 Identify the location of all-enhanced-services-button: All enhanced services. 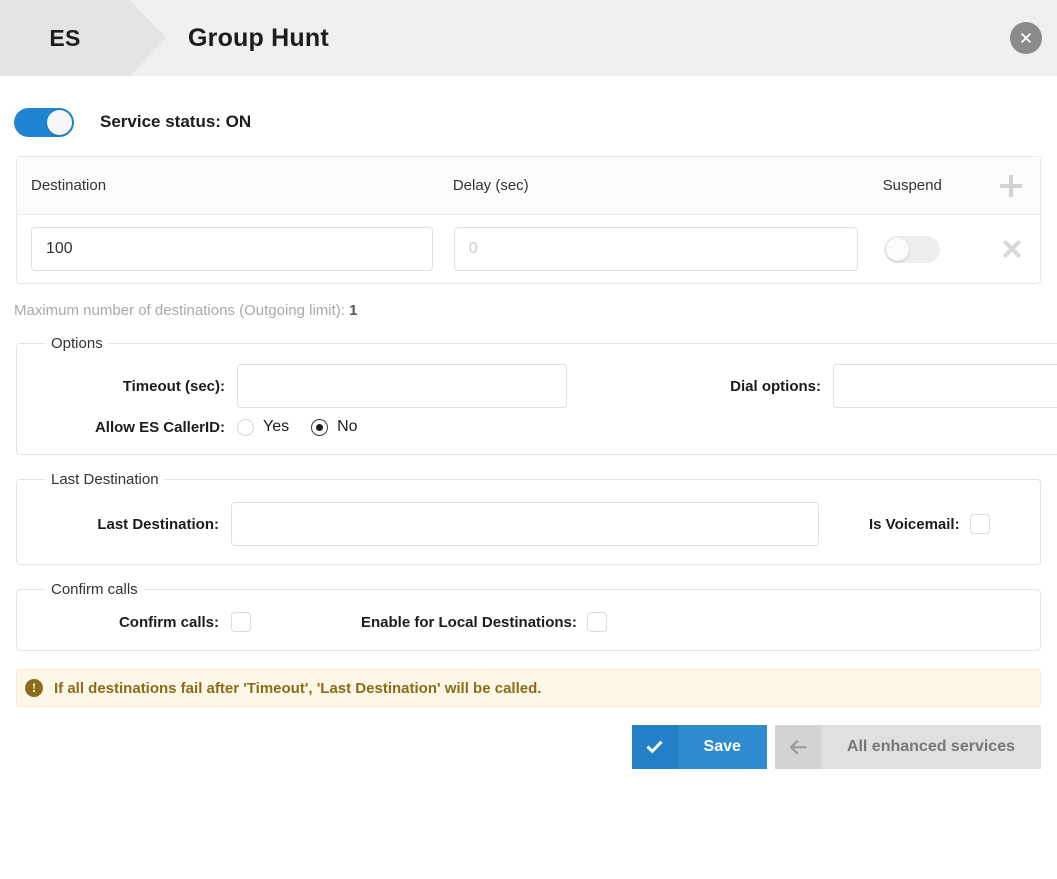
(907, 747).